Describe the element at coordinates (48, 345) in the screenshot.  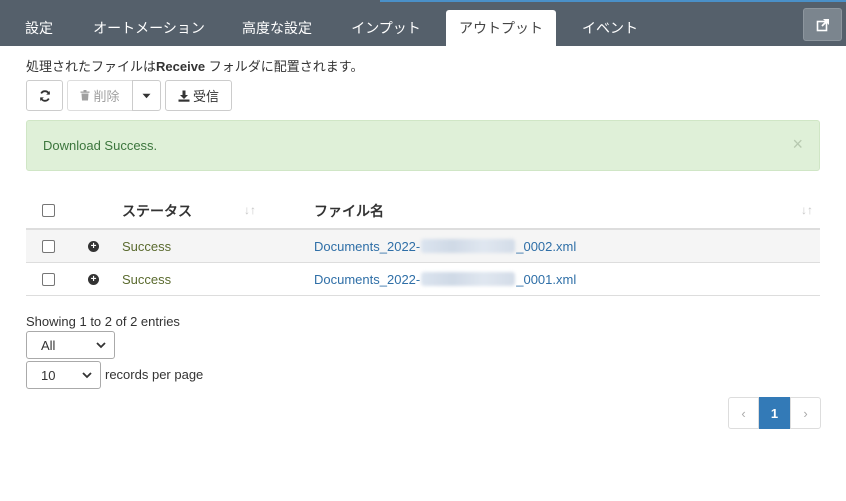
I see `filter-select-value: All` at that location.